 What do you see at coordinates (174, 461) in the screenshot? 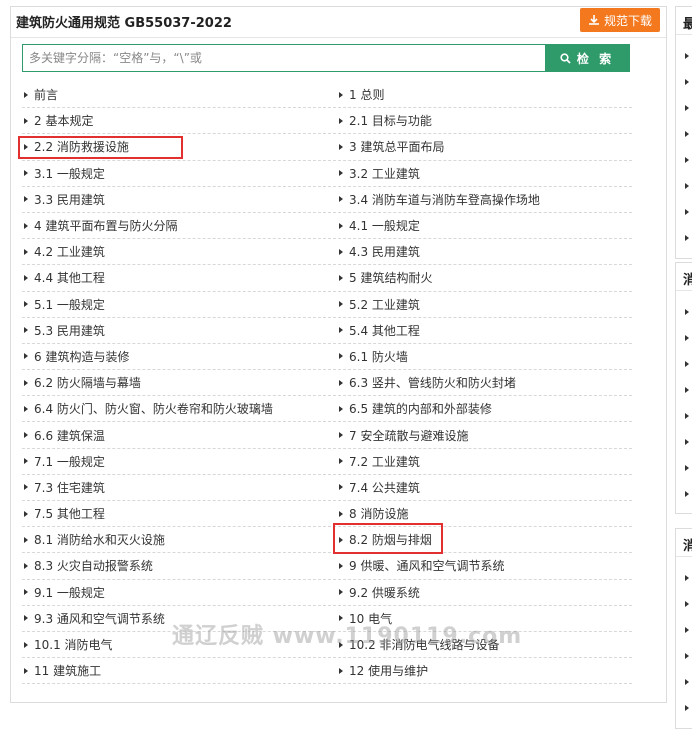
I see `toc-item: 7.1 一般规定` at bounding box center [174, 461].